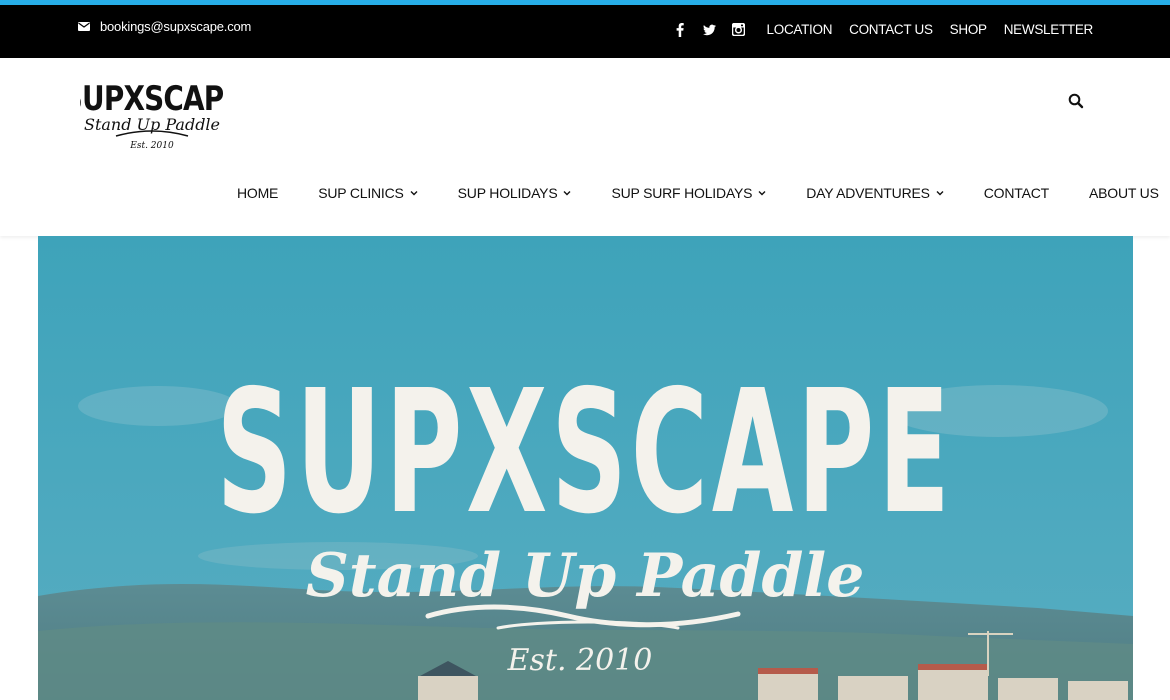 The height and width of the screenshot is (700, 1170). What do you see at coordinates (891, 29) in the screenshot?
I see `top-link-contact-us: CONTACT US` at bounding box center [891, 29].